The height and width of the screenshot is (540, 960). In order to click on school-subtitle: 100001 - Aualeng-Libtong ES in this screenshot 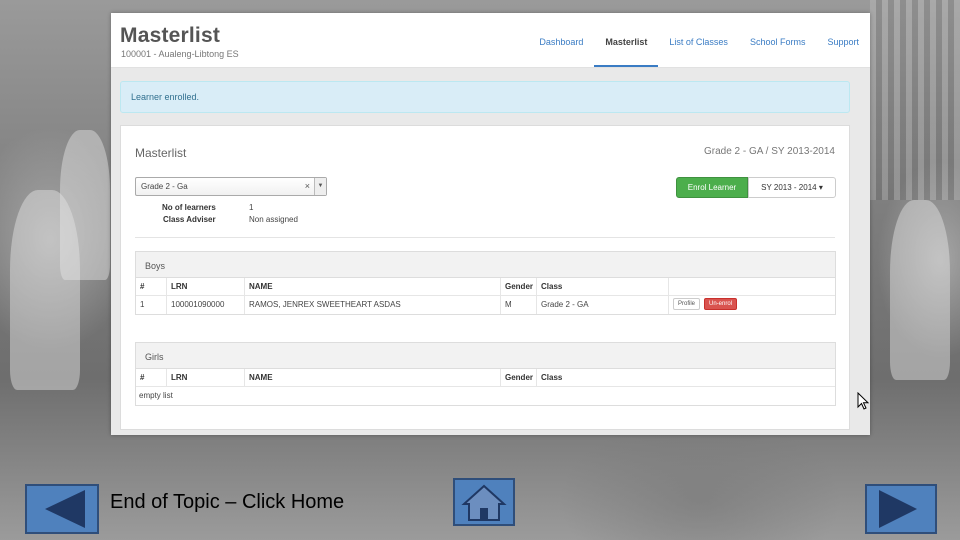, I will do `click(180, 54)`.